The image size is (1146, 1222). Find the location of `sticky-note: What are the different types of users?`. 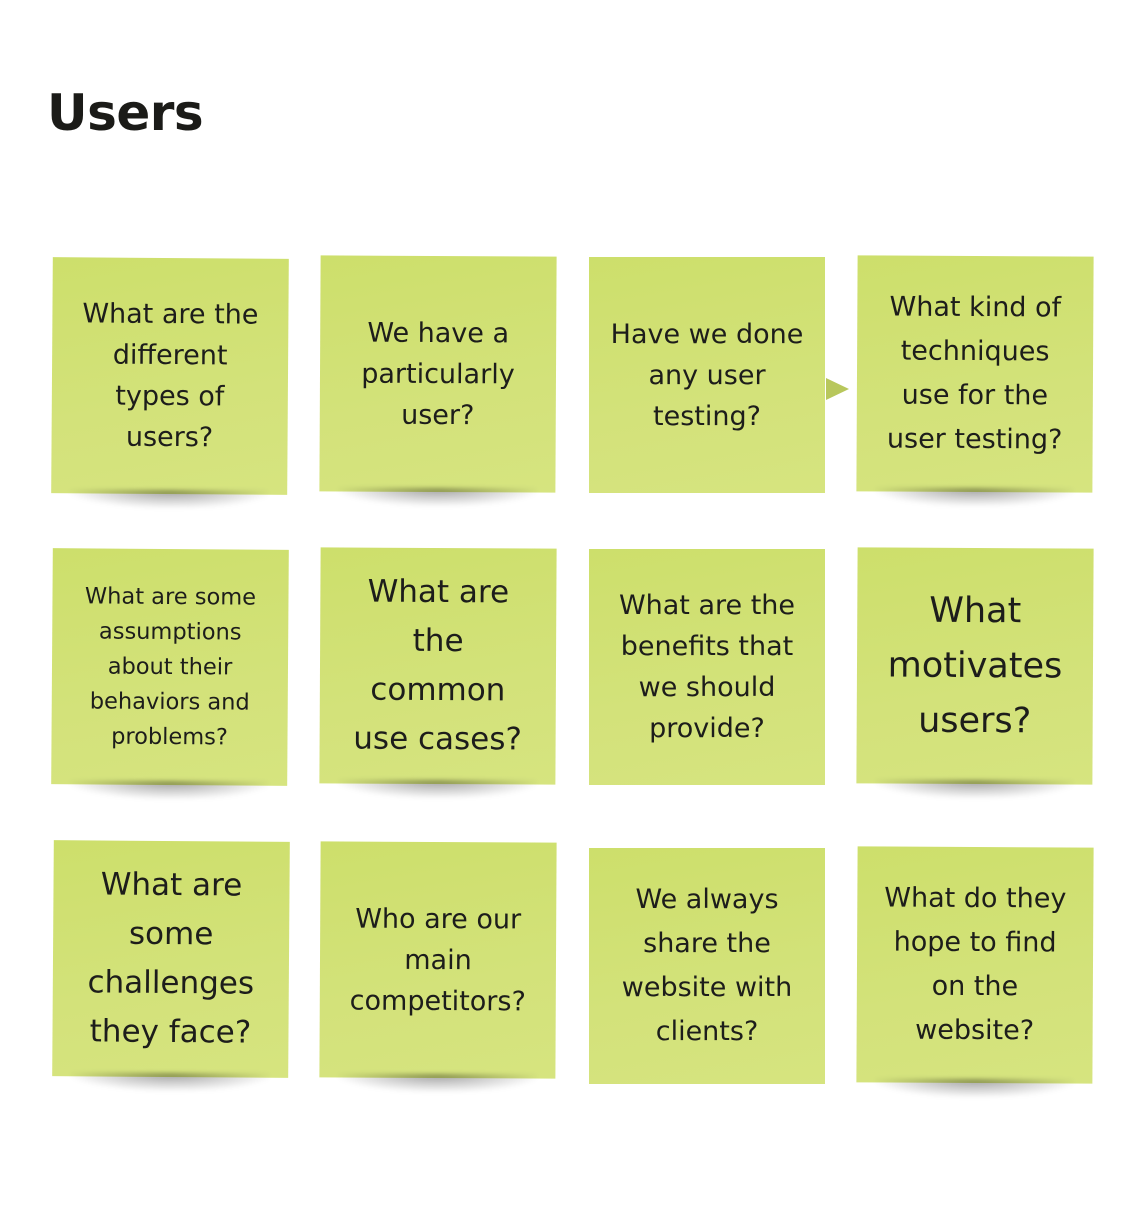

sticky-note: What are the different types of users? is located at coordinates (170, 376).